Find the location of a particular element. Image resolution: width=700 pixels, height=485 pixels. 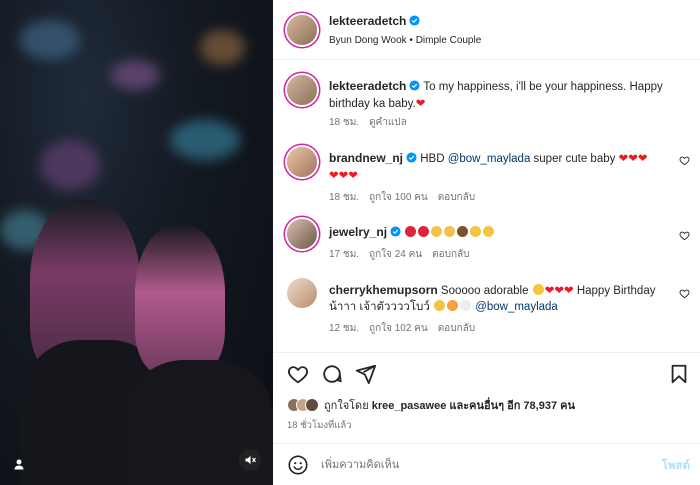

share-icon is located at coordinates (366, 374).